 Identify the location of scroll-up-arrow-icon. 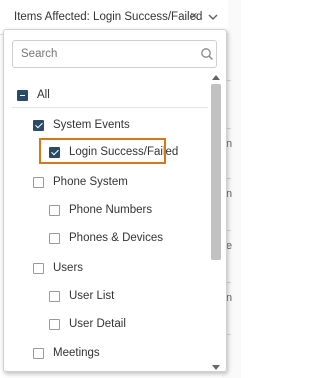
(216, 77).